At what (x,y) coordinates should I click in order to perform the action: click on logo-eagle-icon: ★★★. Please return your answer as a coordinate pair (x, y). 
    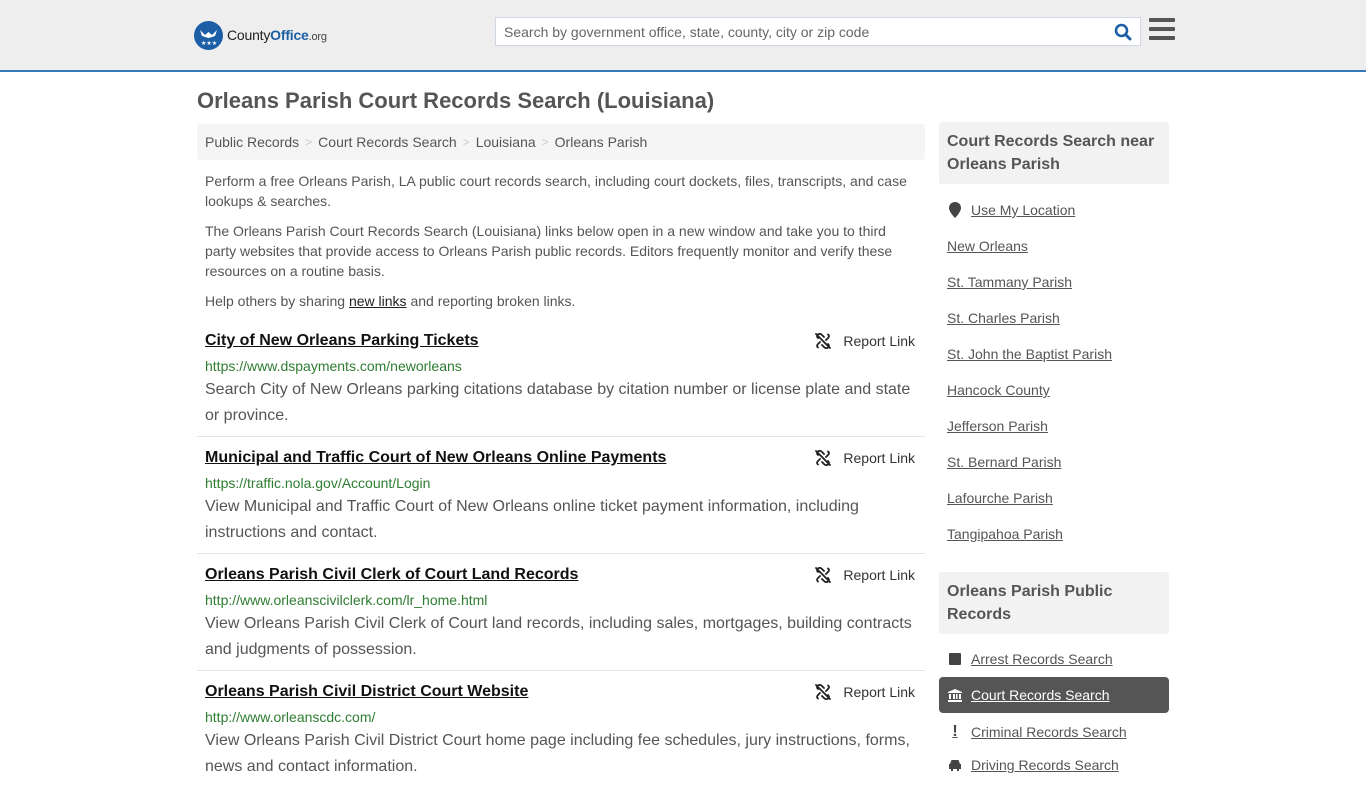
    Looking at the image, I should click on (208, 35).